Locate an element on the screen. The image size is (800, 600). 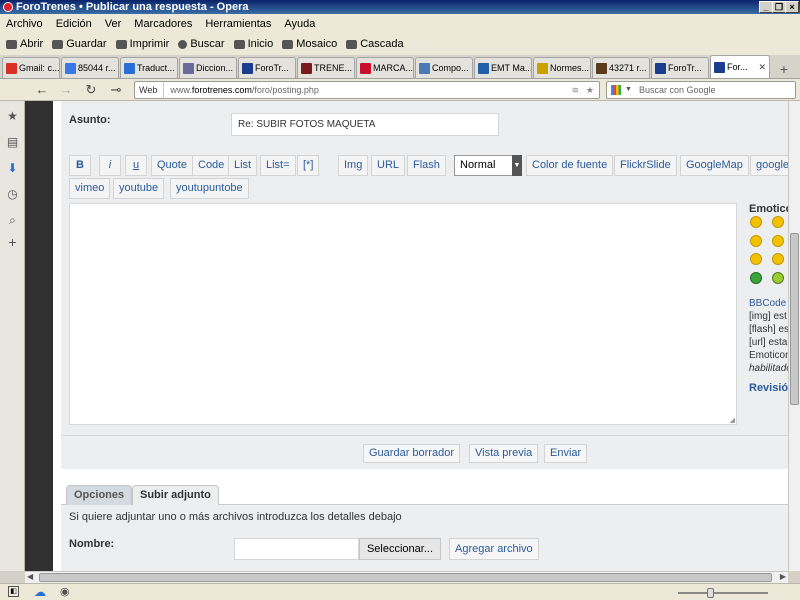
downloads-icon: ⬇ is located at coordinates (12, 168).